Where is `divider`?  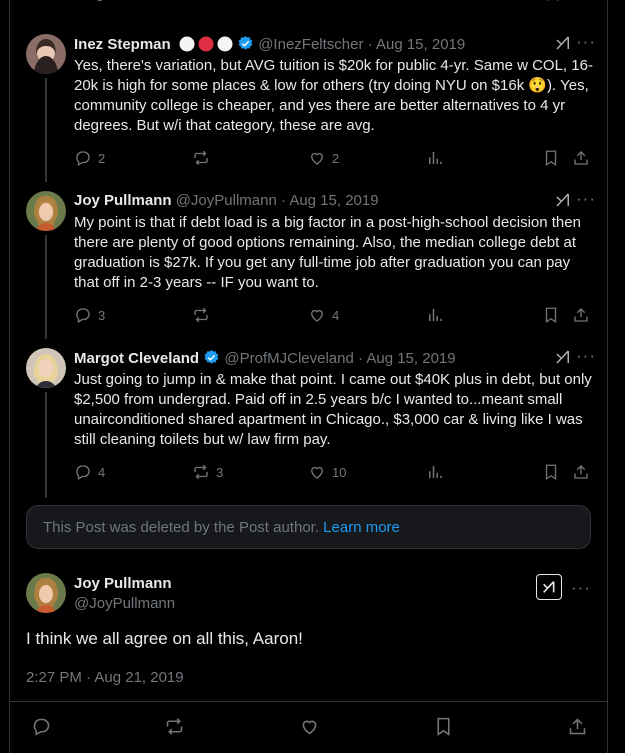 divider is located at coordinates (308, 701).